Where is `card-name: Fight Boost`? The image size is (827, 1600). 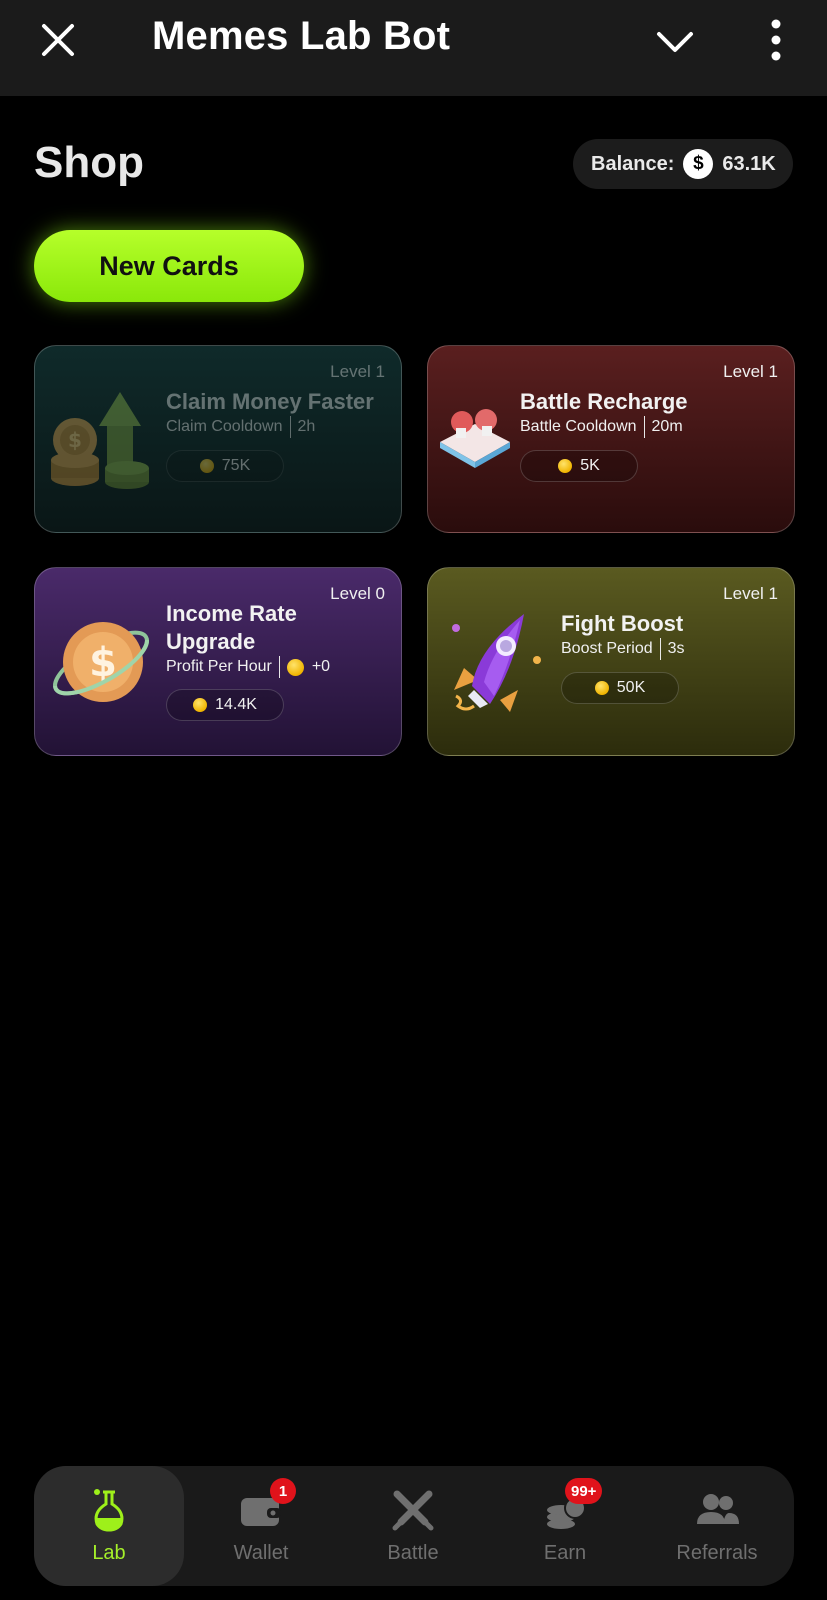 card-name: Fight Boost is located at coordinates (622, 623).